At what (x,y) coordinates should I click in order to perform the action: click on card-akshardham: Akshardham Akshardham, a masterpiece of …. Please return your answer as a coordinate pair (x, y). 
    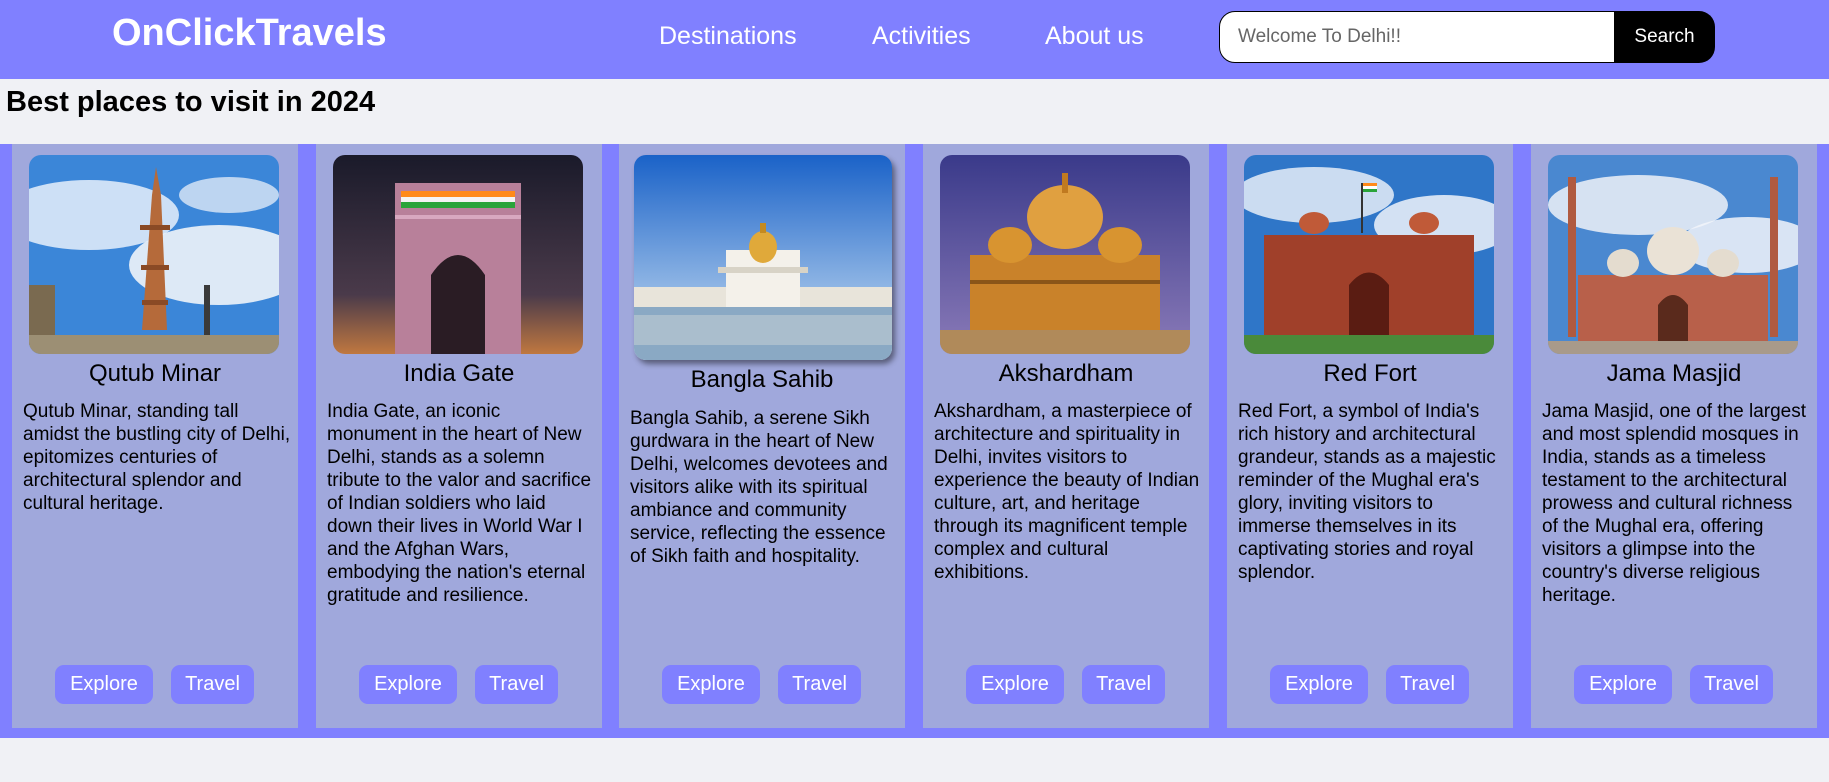
    Looking at the image, I should click on (1066, 436).